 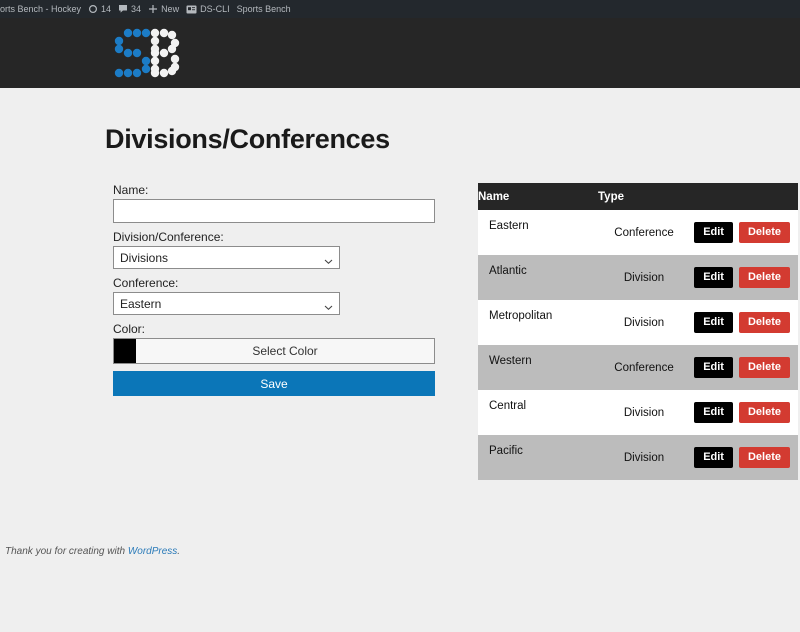 I want to click on color-picker-row: Select Color, so click(x=274, y=351).